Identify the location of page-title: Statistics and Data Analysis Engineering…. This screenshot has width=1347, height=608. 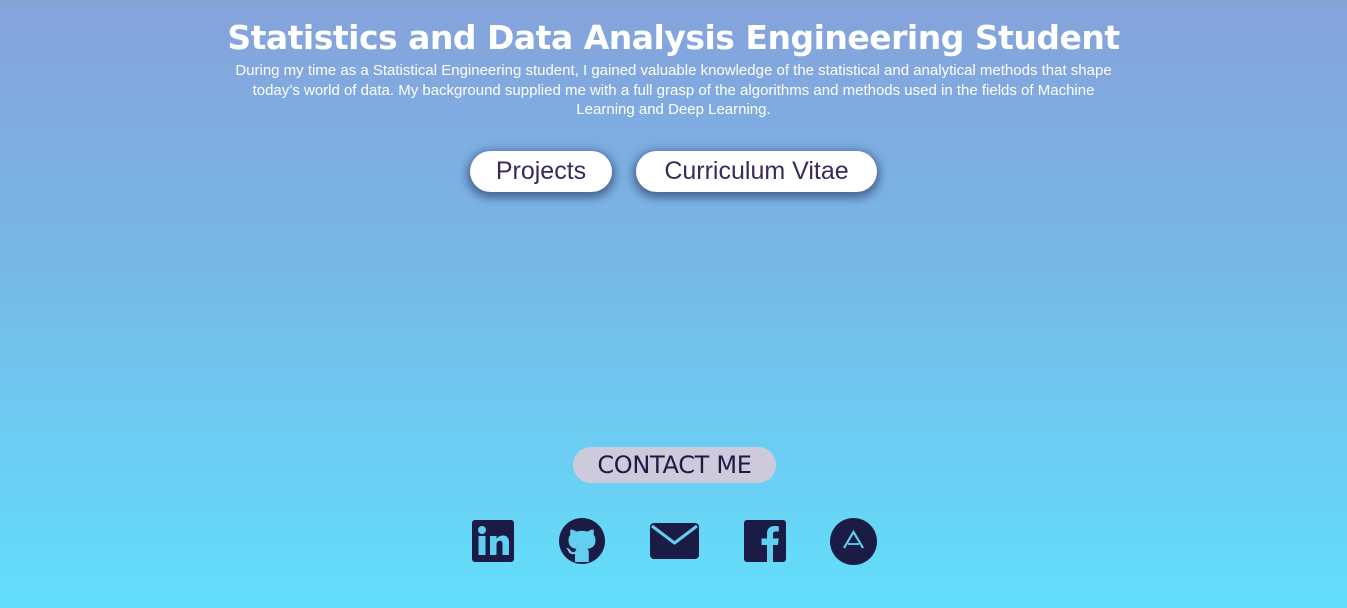
(673, 37).